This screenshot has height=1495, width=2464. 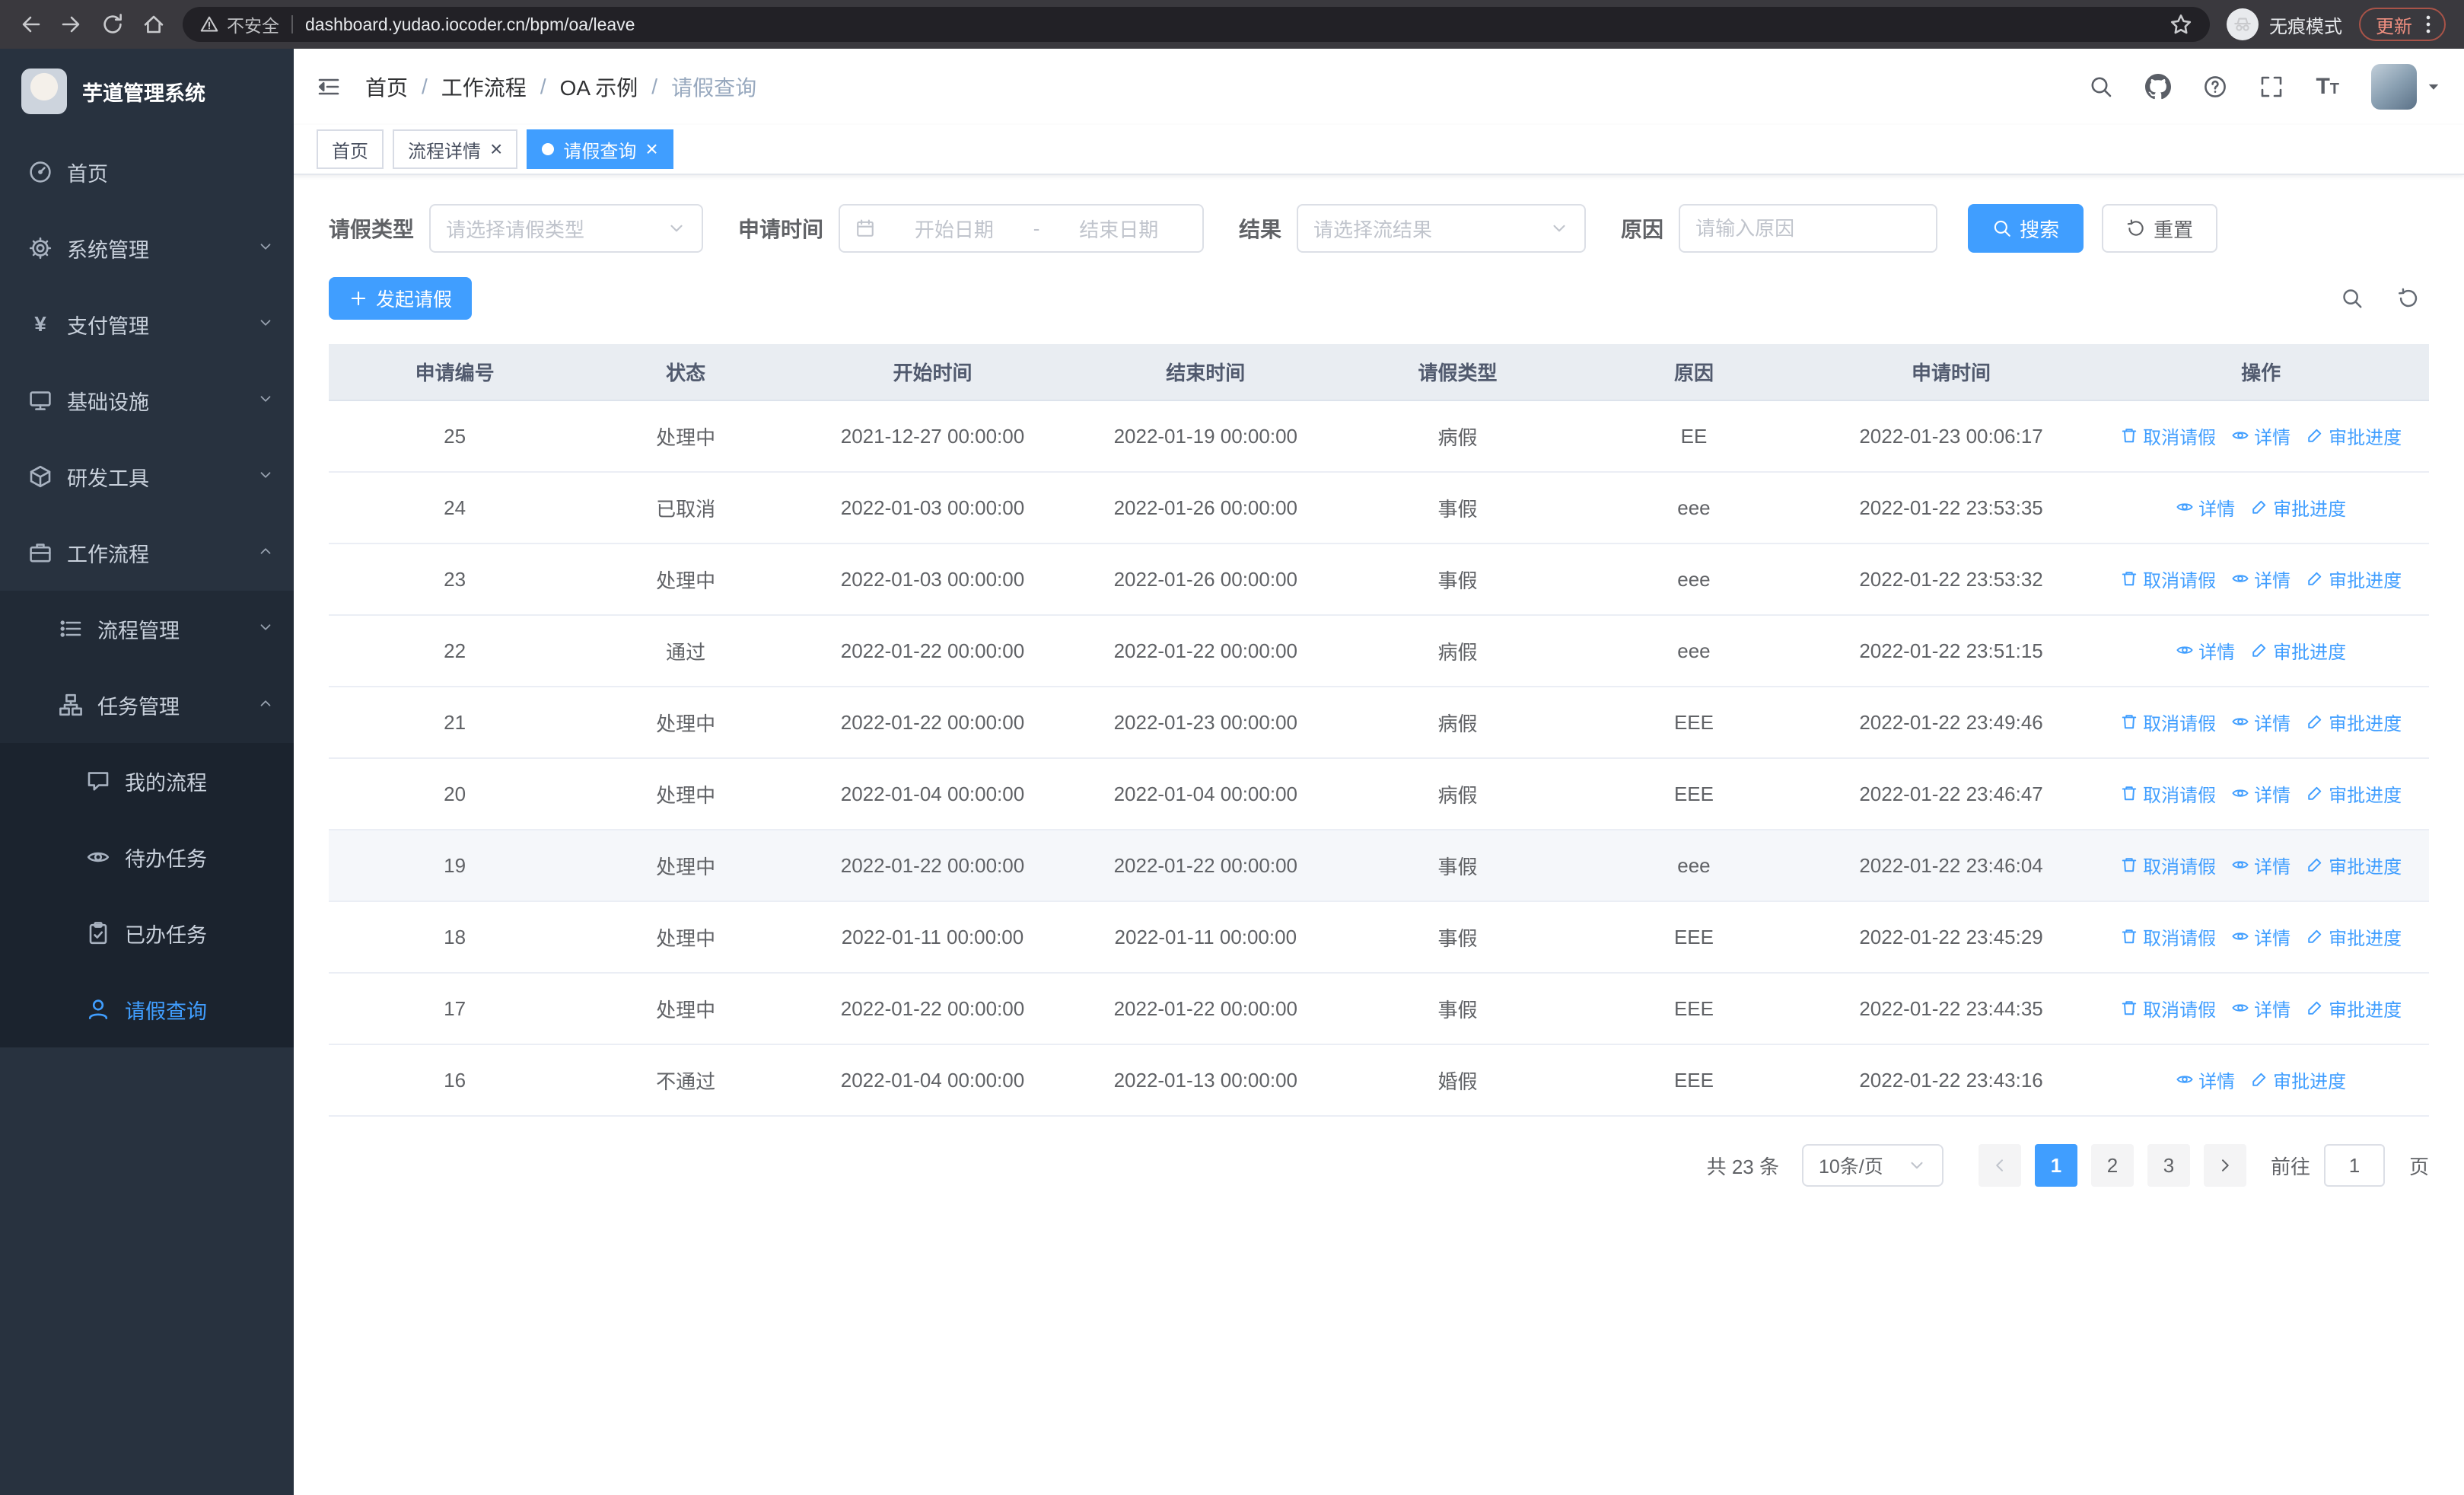 I want to click on column-header: 原因, so click(x=1694, y=372).